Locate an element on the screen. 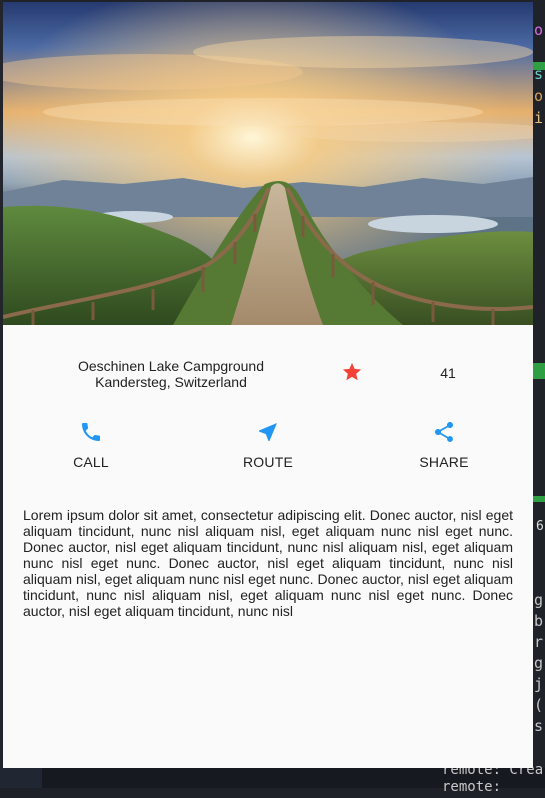  place-location: Kandersteg, Switzerland is located at coordinates (171, 382).